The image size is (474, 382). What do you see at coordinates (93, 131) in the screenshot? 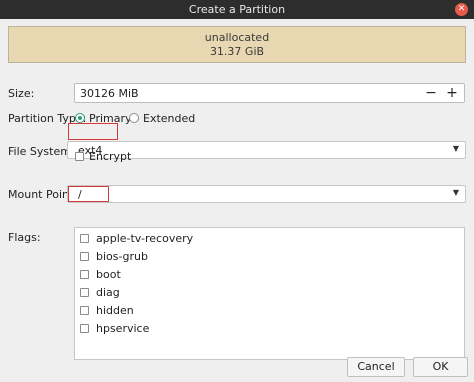
I see `highlight-box-file-system` at bounding box center [93, 131].